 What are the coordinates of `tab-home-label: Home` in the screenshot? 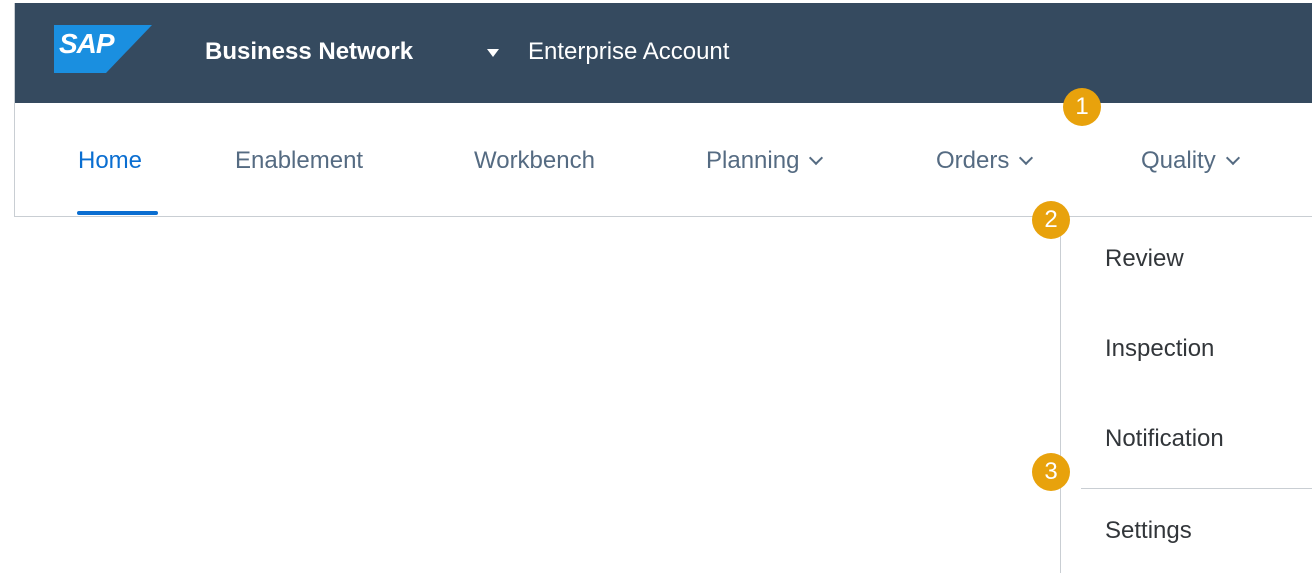 It's located at (110, 160).